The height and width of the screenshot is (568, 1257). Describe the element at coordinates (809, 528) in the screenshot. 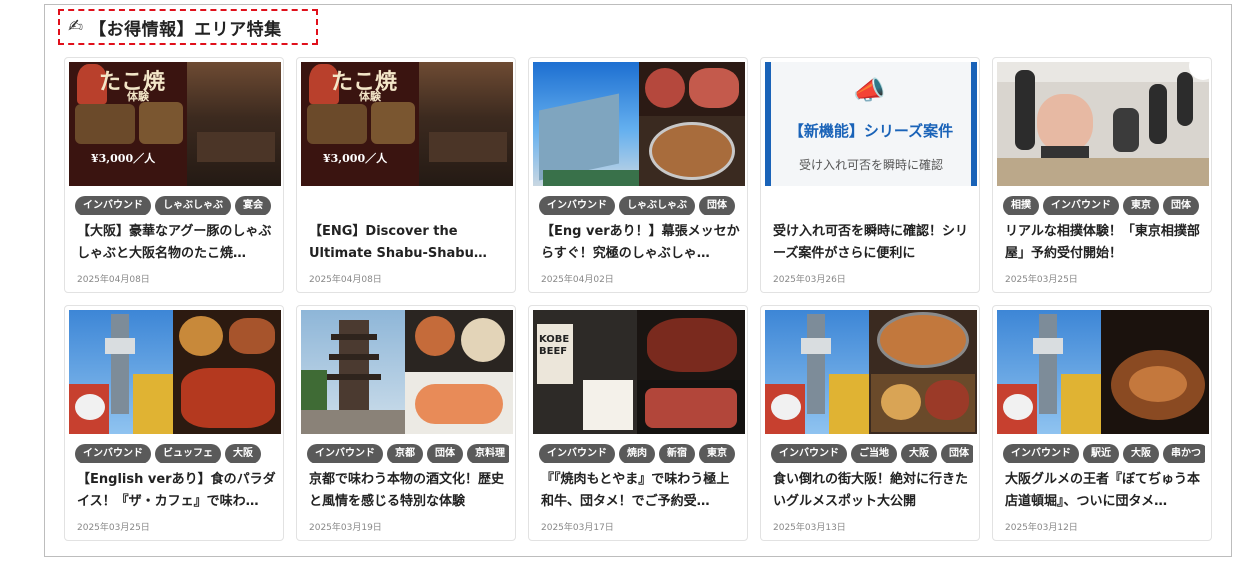

I see `article-date: 2025年03月13日` at that location.